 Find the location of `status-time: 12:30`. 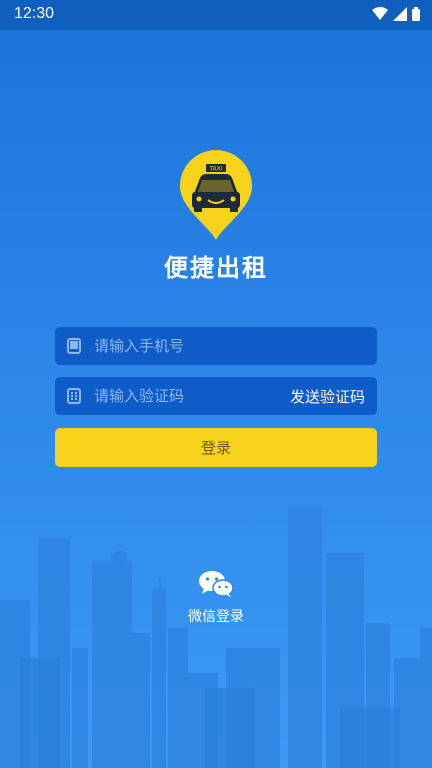

status-time: 12:30 is located at coordinates (34, 13).